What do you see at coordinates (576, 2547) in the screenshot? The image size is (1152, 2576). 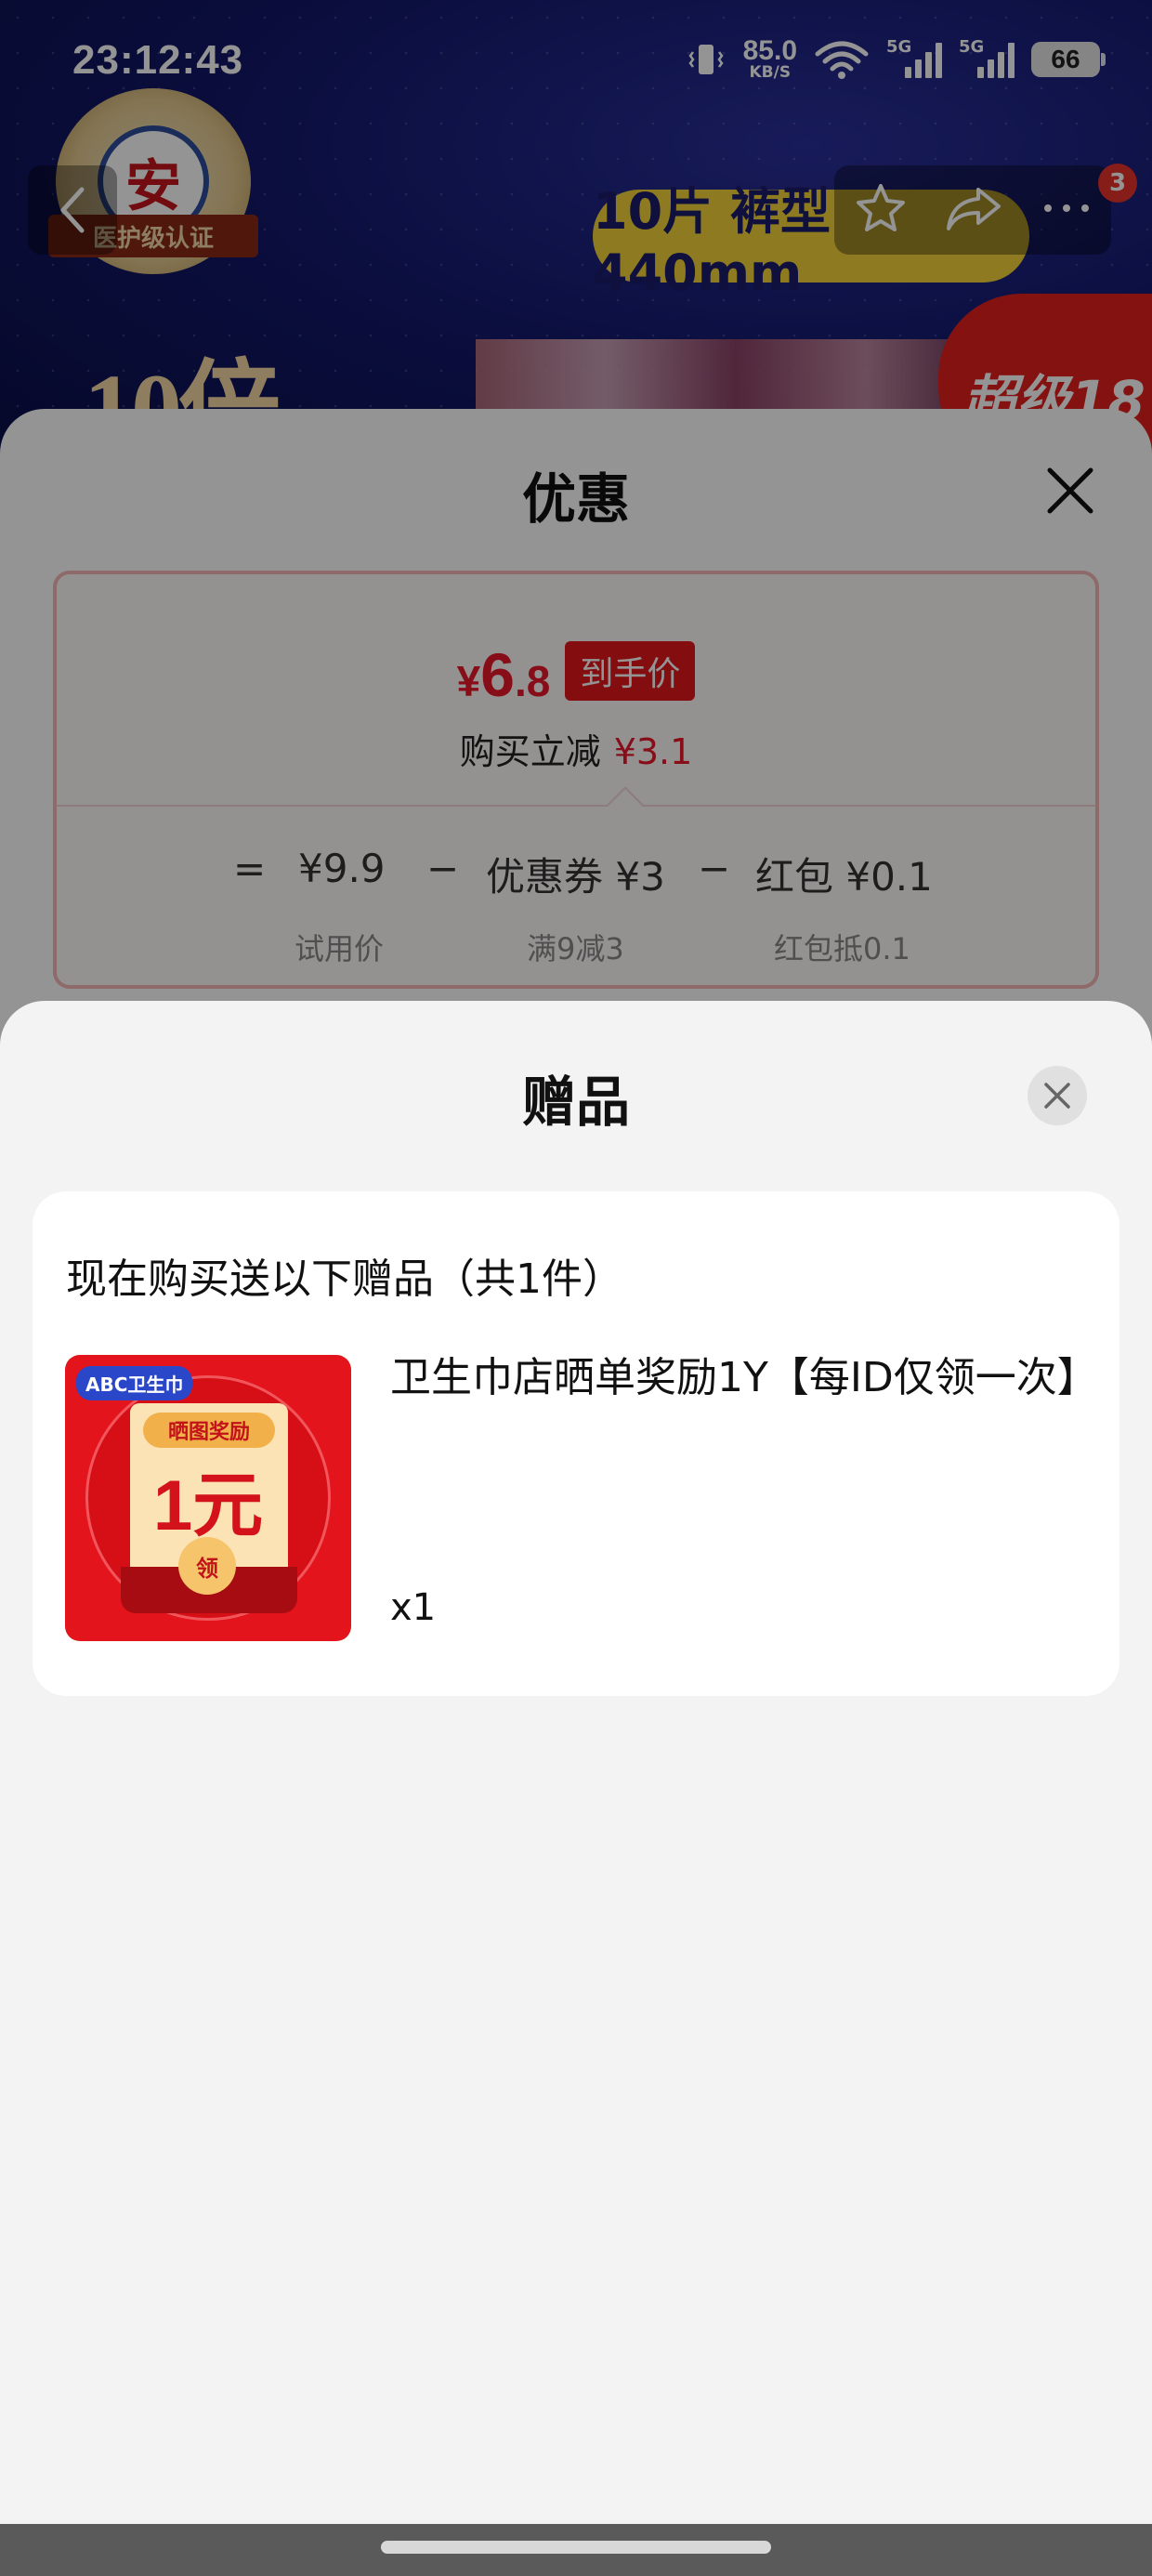 I see `home-indicator` at bounding box center [576, 2547].